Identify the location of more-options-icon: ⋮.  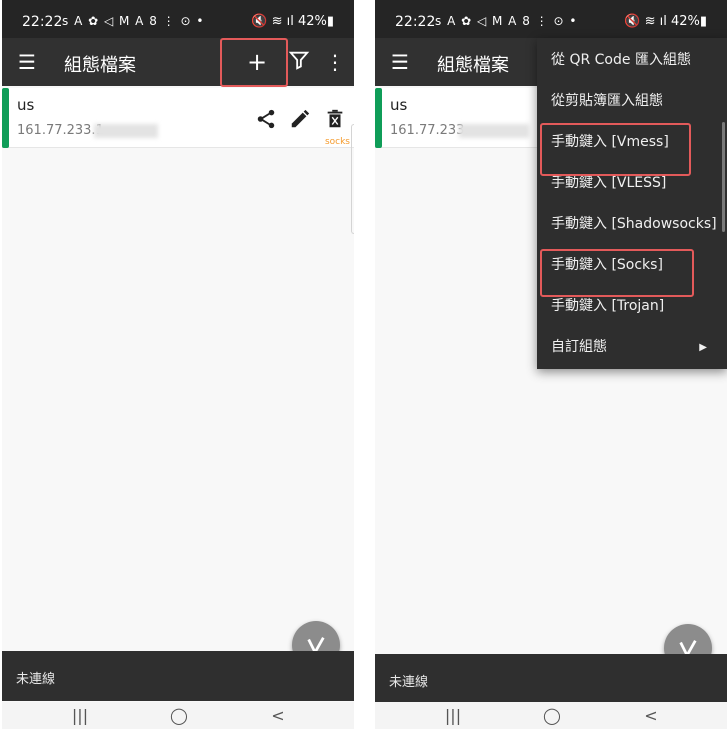
(335, 62).